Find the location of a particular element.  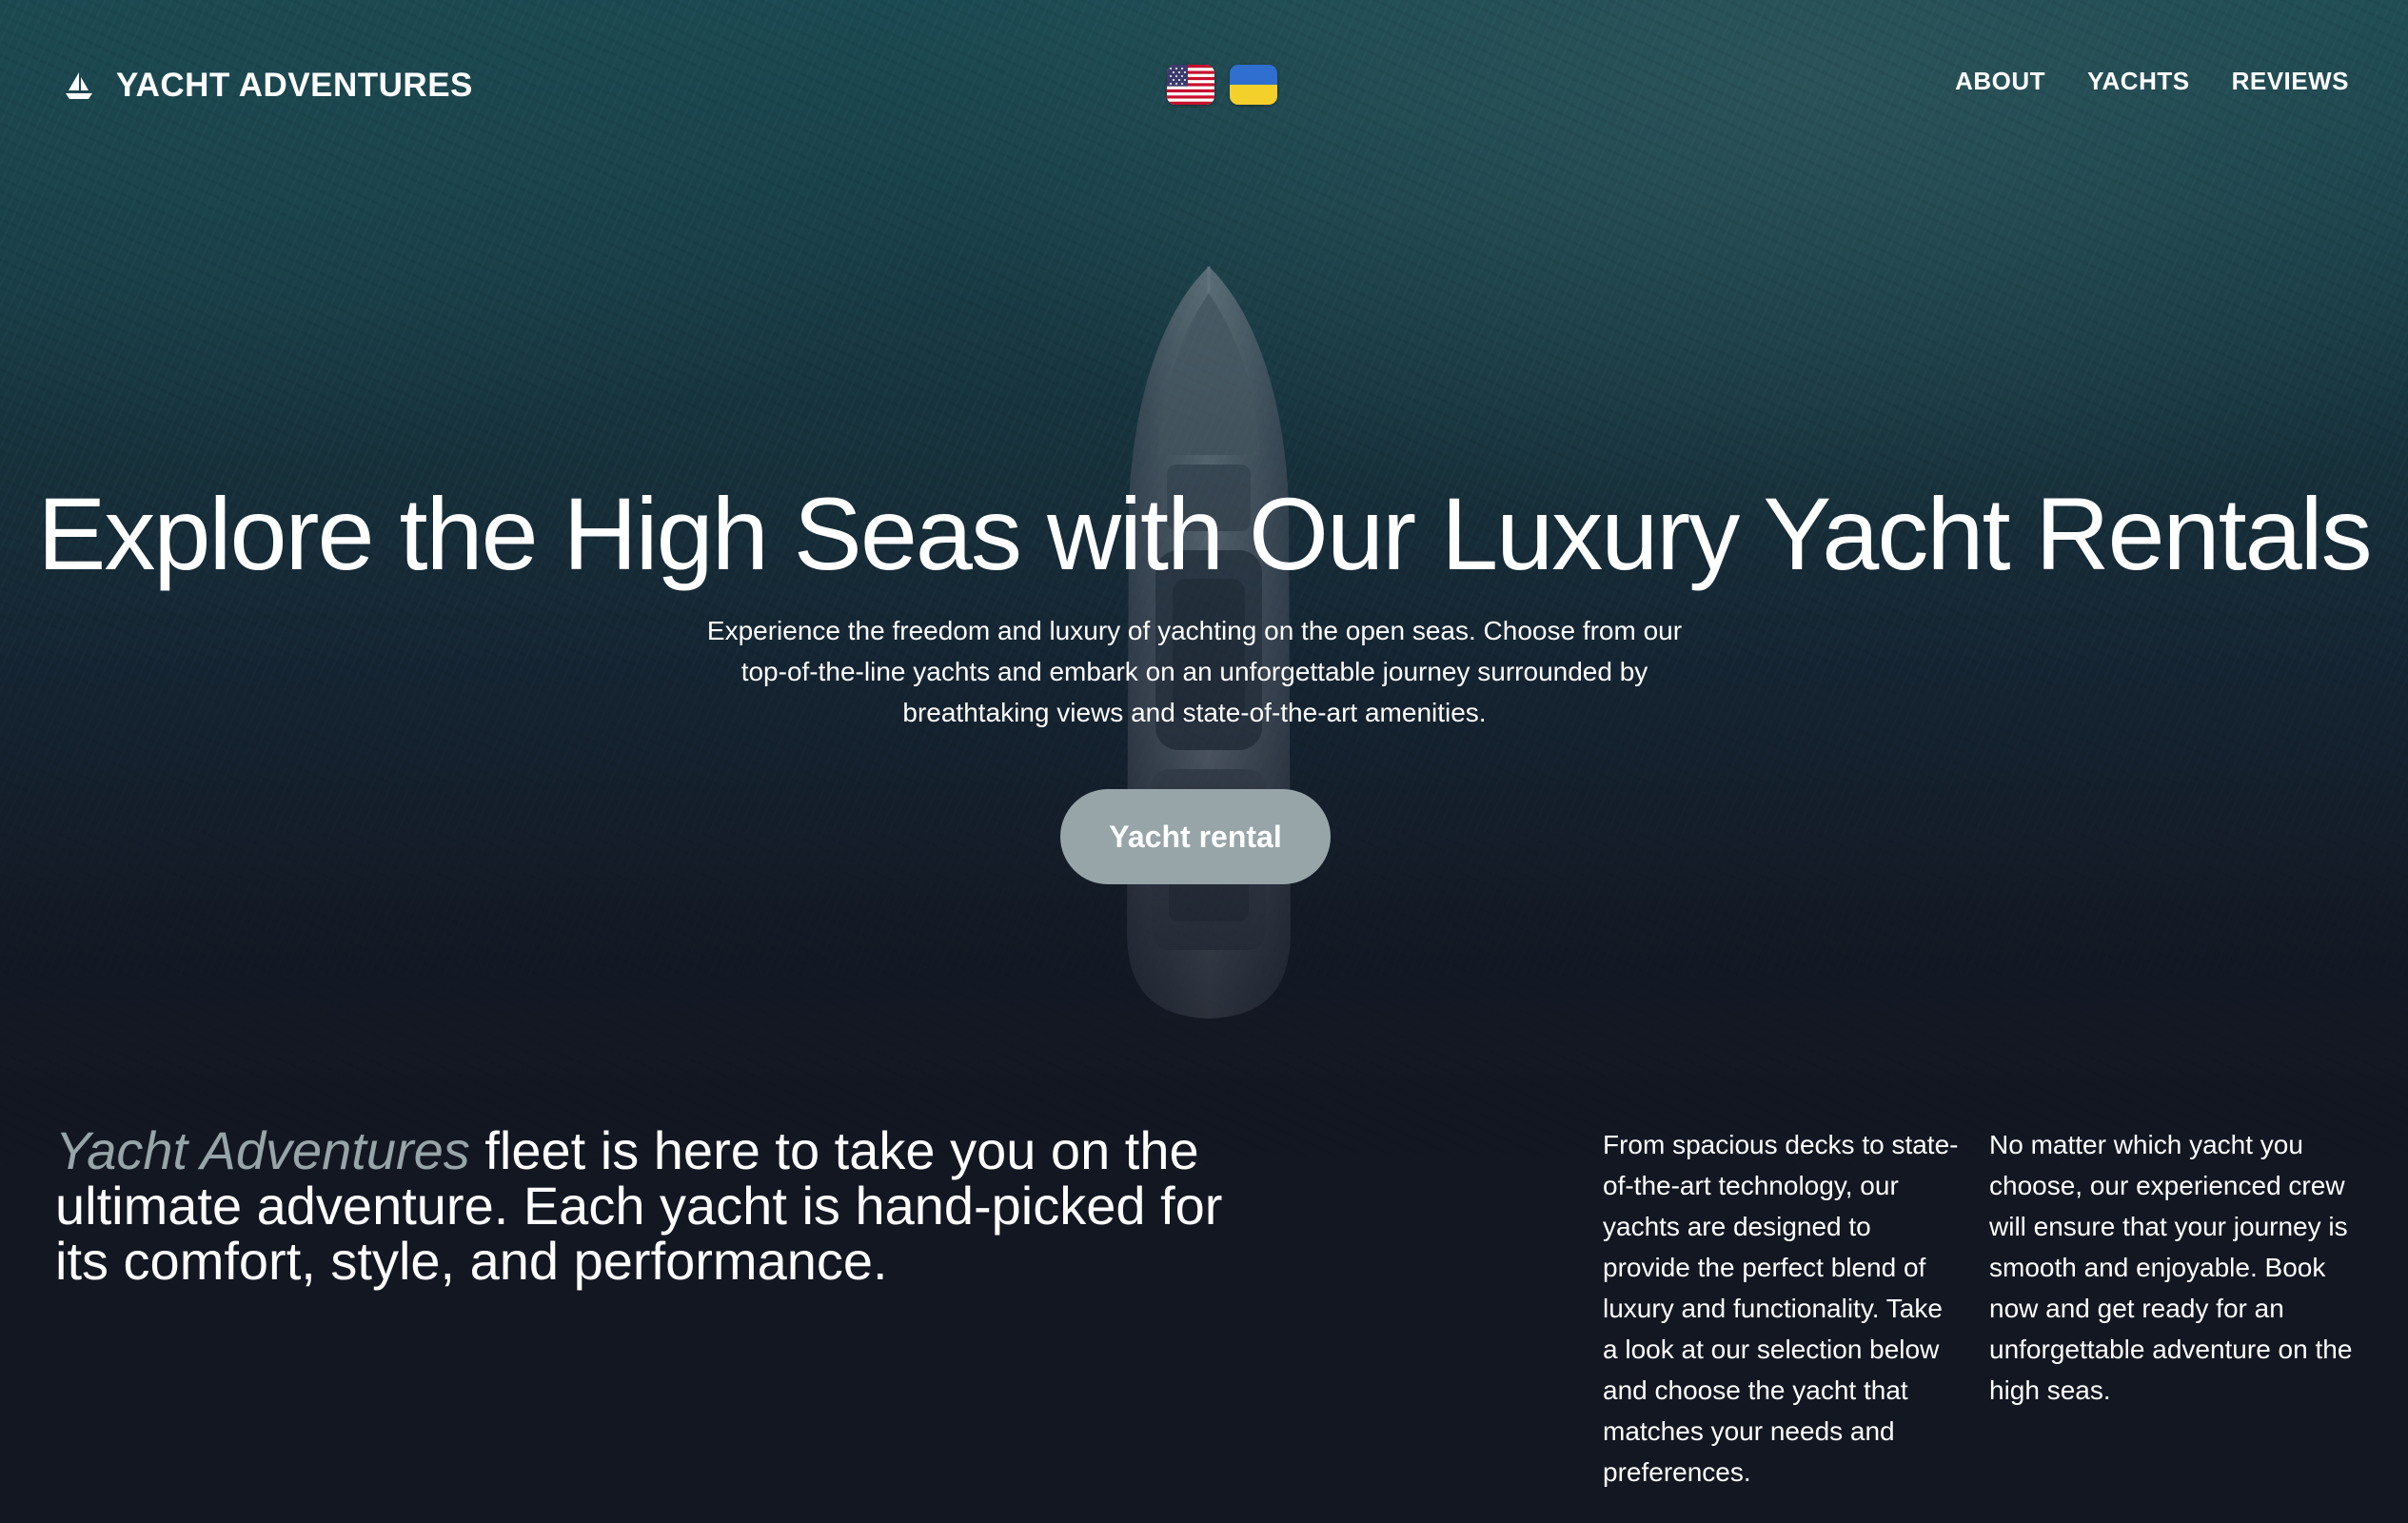

site-header: YACHT ADVENTURES ABOUT YACHTS REVIEWS is located at coordinates (1204, 86).